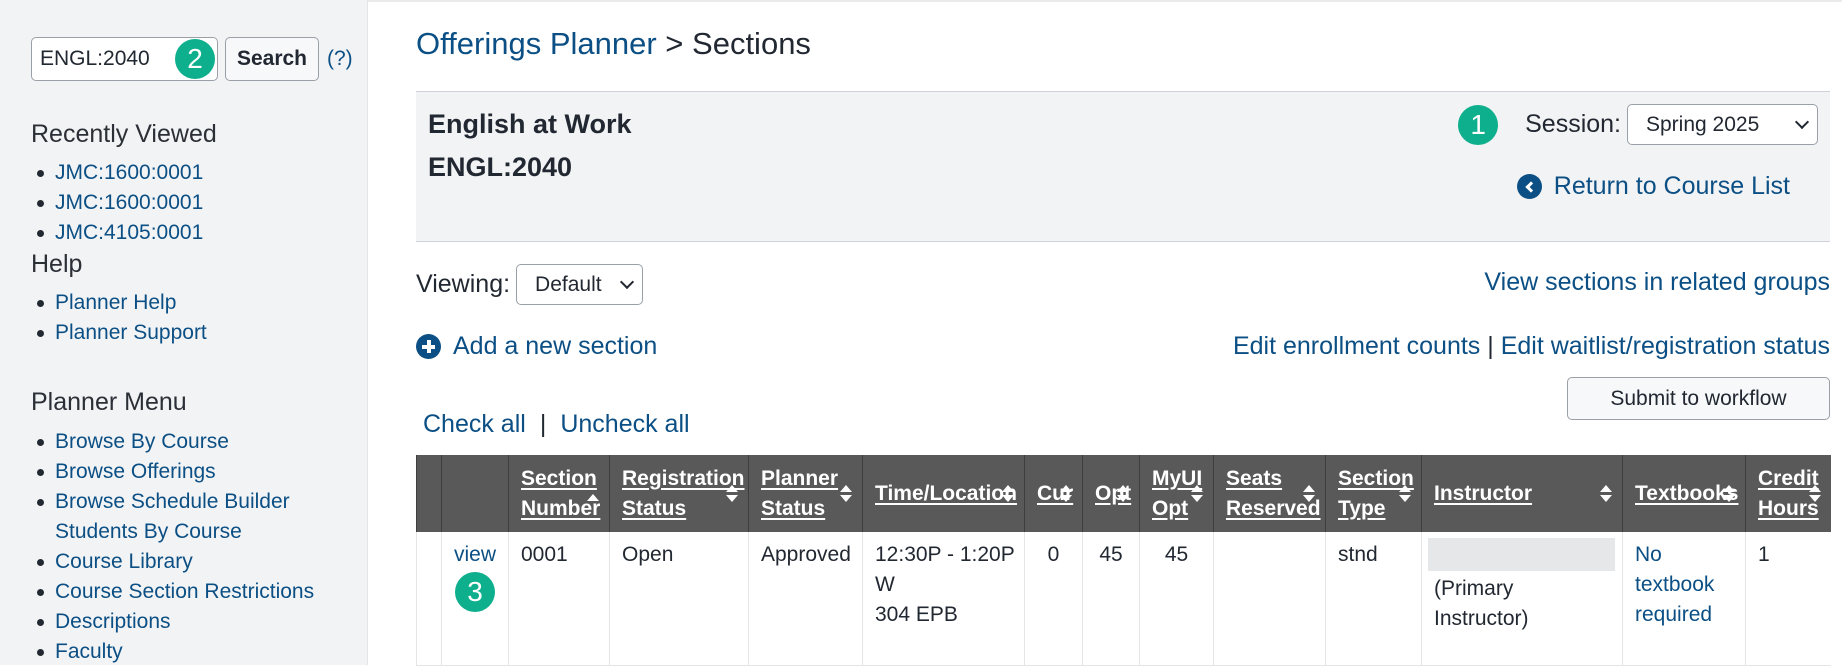 The width and height of the screenshot is (1842, 667). I want to click on column-header-opt: Opt, so click(1111, 493).